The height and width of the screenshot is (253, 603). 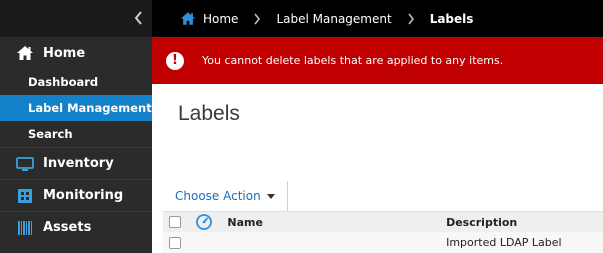 What do you see at coordinates (334, 18) in the screenshot?
I see `breadcrumb-label-management-label: Label Management` at bounding box center [334, 18].